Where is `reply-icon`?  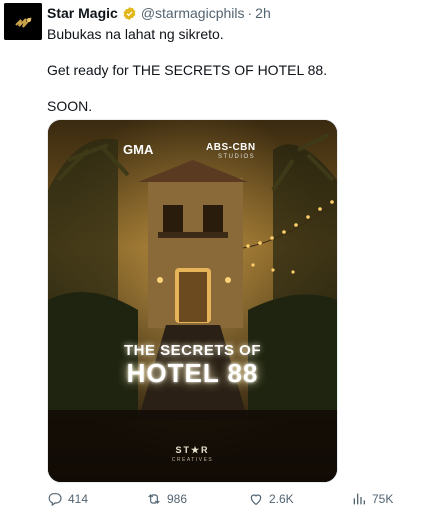
reply-icon is located at coordinates (55, 500).